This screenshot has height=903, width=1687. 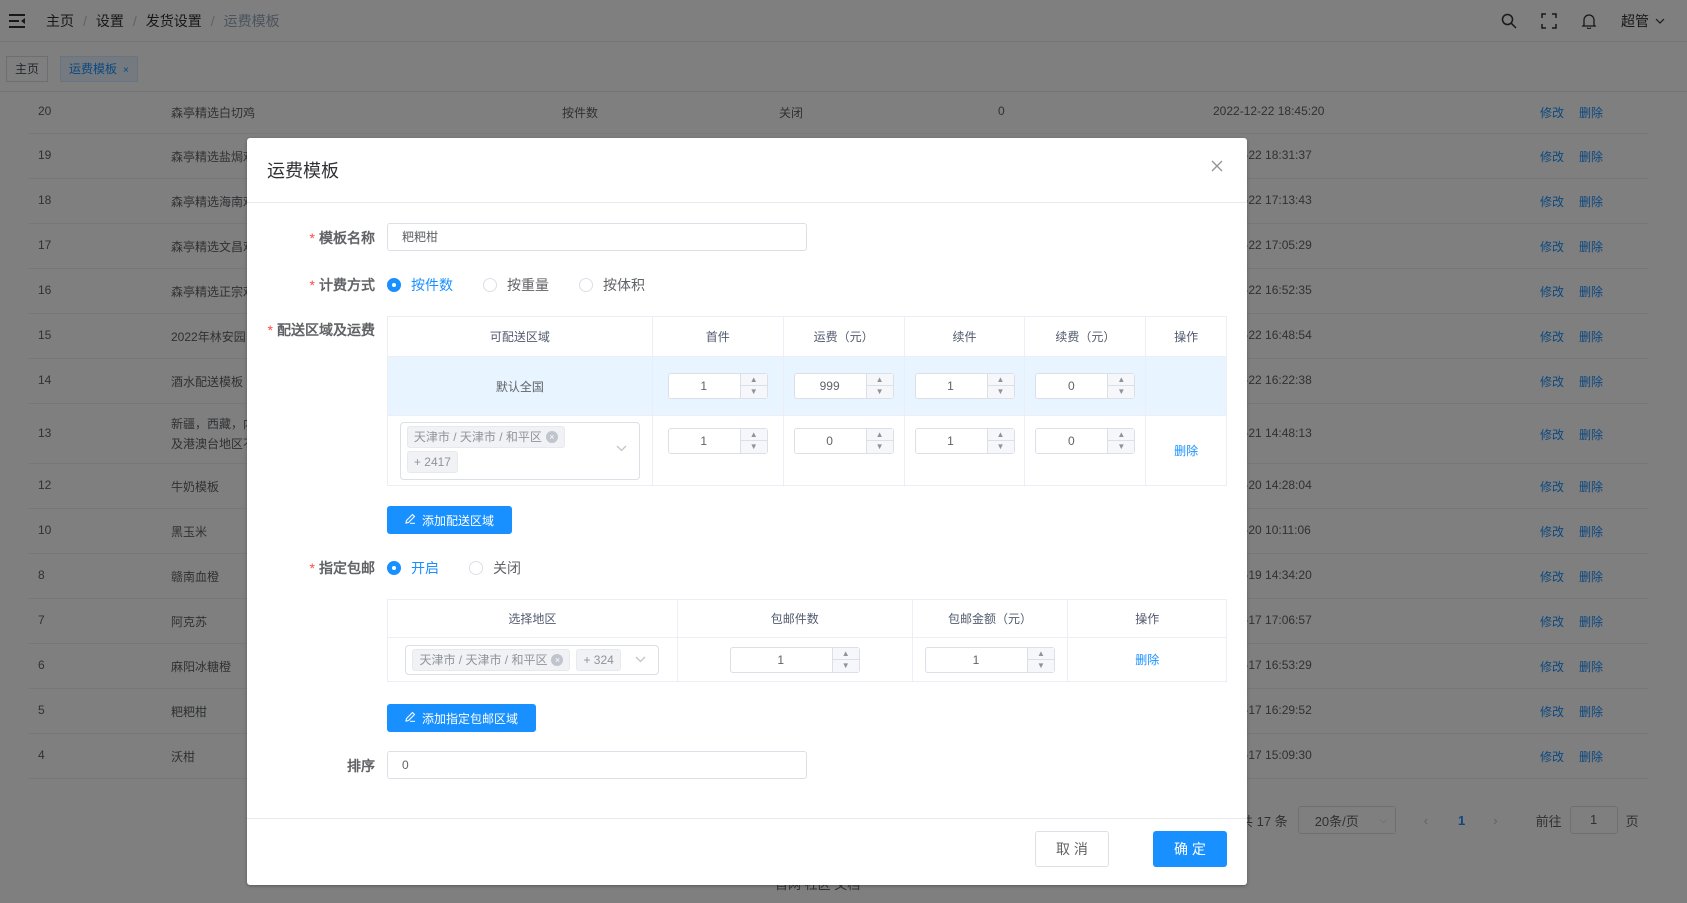 I want to click on cascader-tags: + 2417, so click(x=520, y=460).